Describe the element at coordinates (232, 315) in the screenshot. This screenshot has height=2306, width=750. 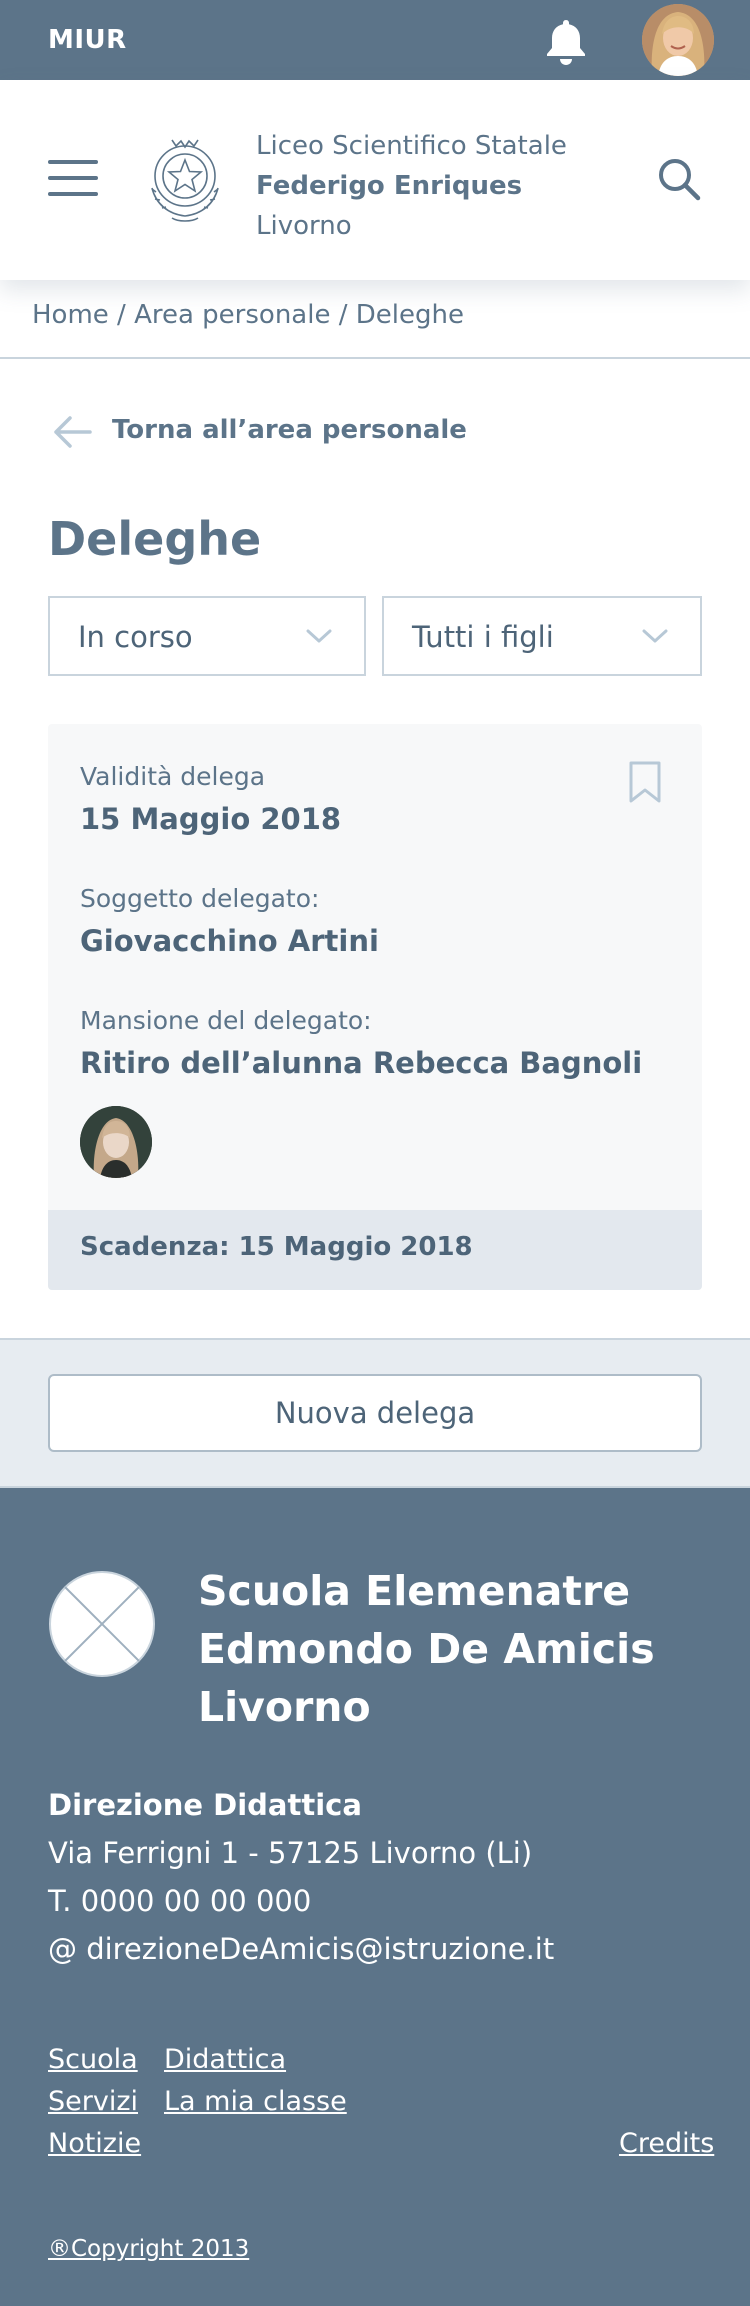
I see `breadcrumb-area-personale: Area personale` at that location.